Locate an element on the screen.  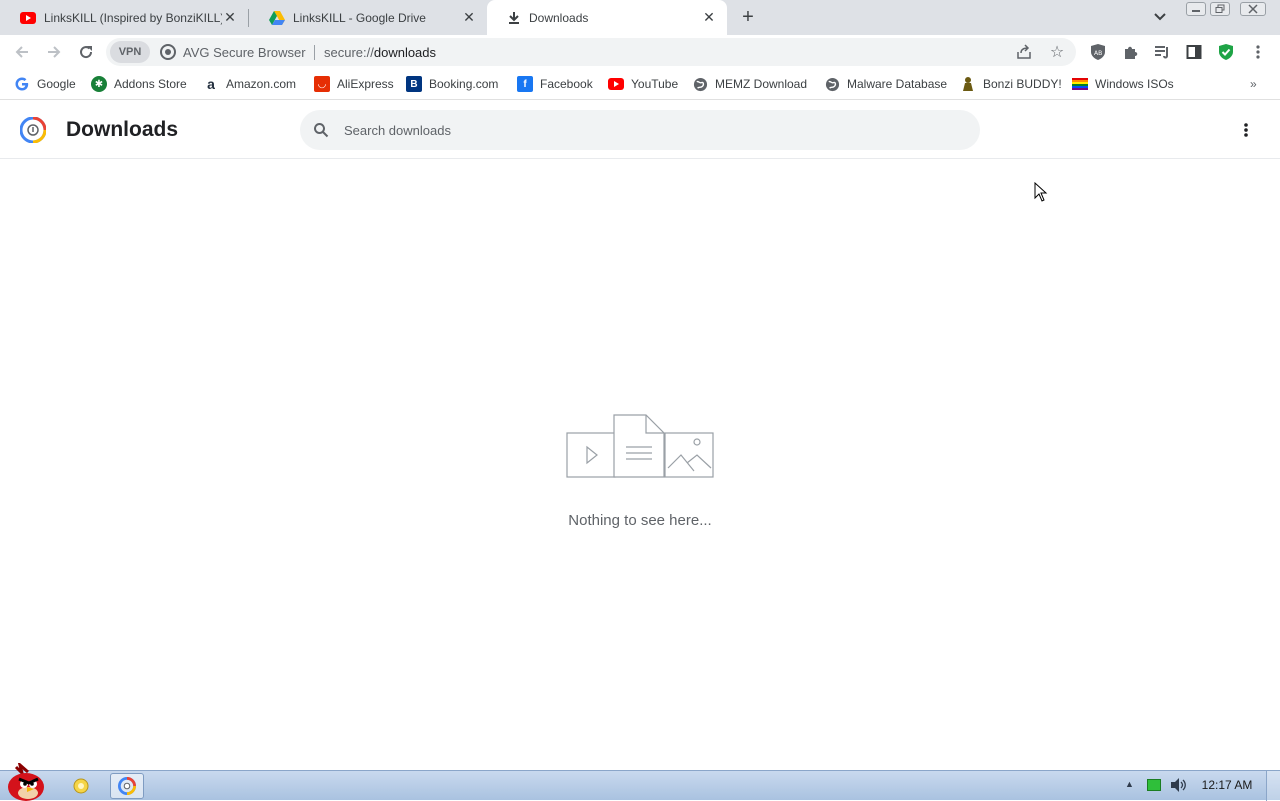
url-text: secure://downloads is located at coordinates (380, 52).